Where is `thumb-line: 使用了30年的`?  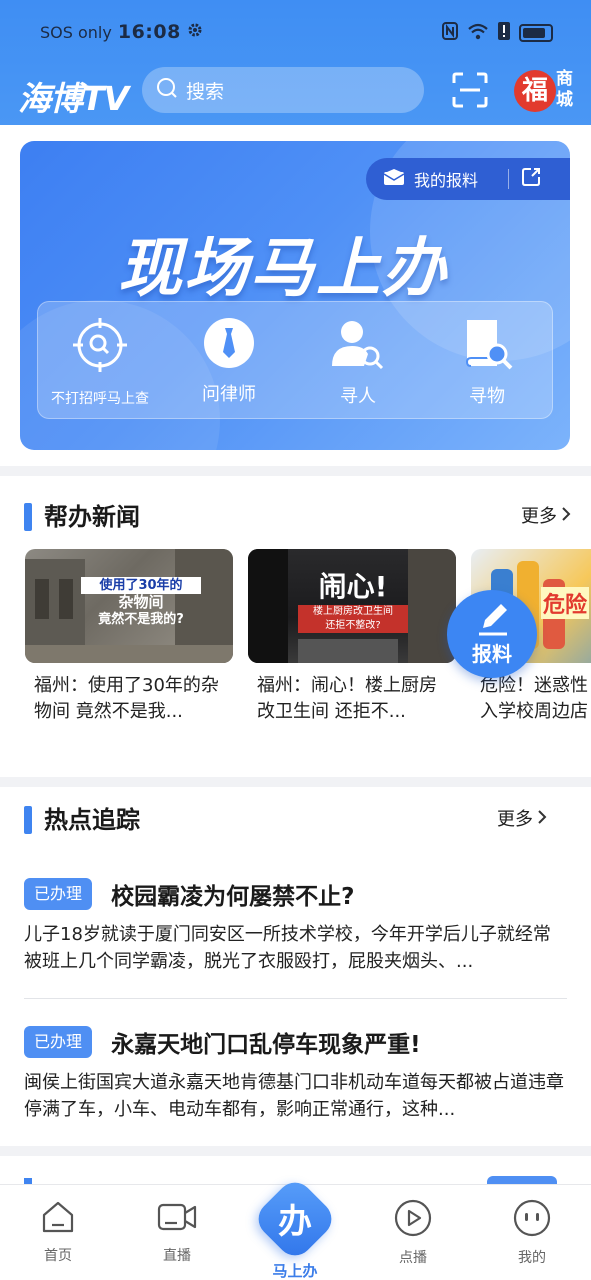 thumb-line: 使用了30年的 is located at coordinates (141, 585).